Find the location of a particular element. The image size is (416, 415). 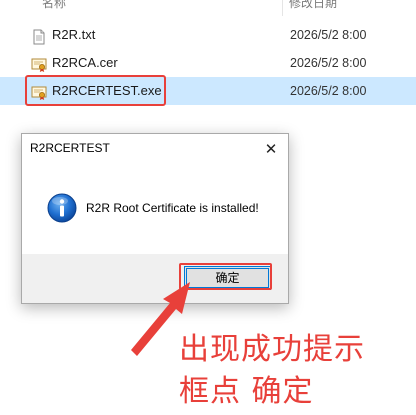

column-separator is located at coordinates (282, 8).